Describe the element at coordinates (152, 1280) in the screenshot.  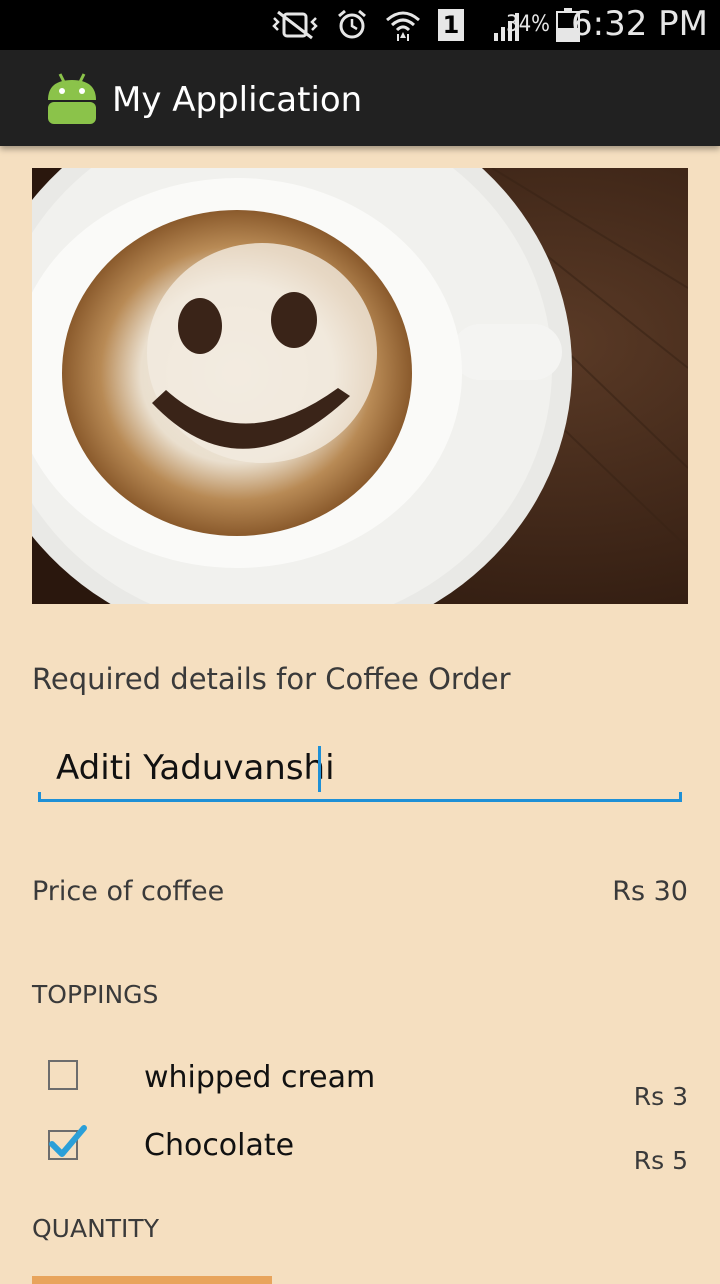
I see `quantity-control` at that location.